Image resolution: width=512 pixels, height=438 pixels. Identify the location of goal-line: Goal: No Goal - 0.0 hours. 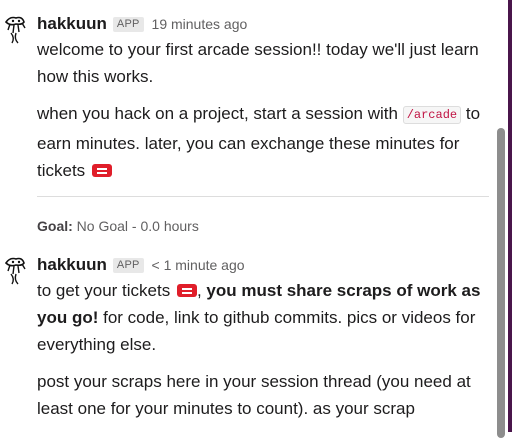
(118, 226).